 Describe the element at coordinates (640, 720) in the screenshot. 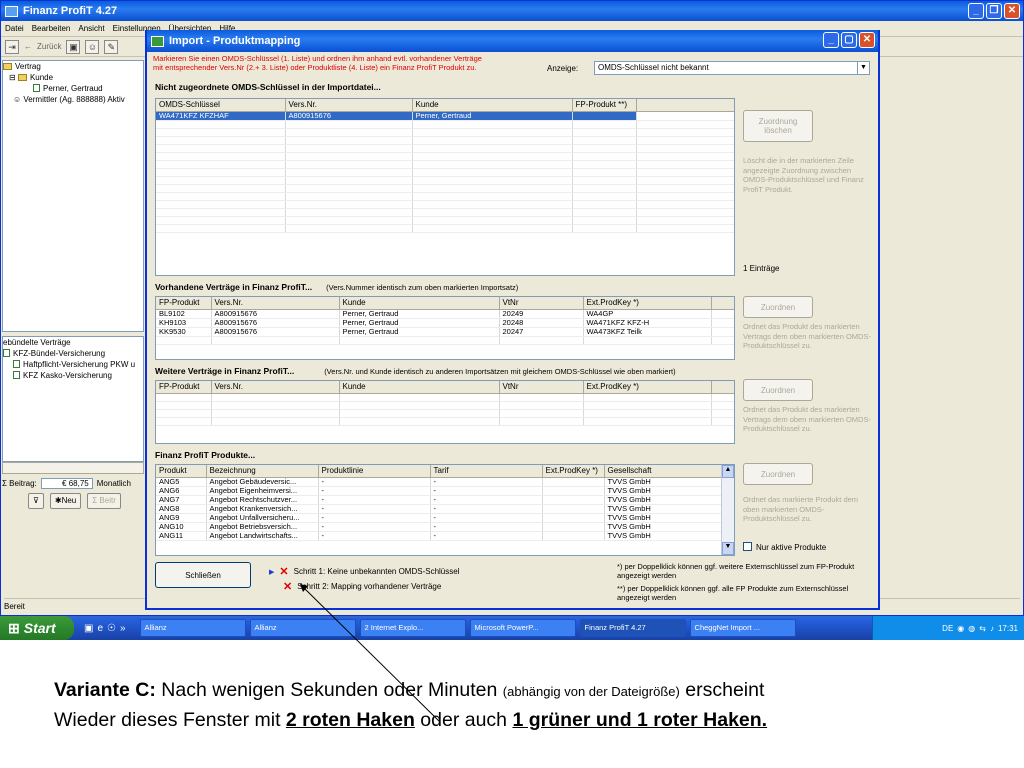

I see `caption-emphasis: 1 grüner und 1 roter Haken.` at that location.